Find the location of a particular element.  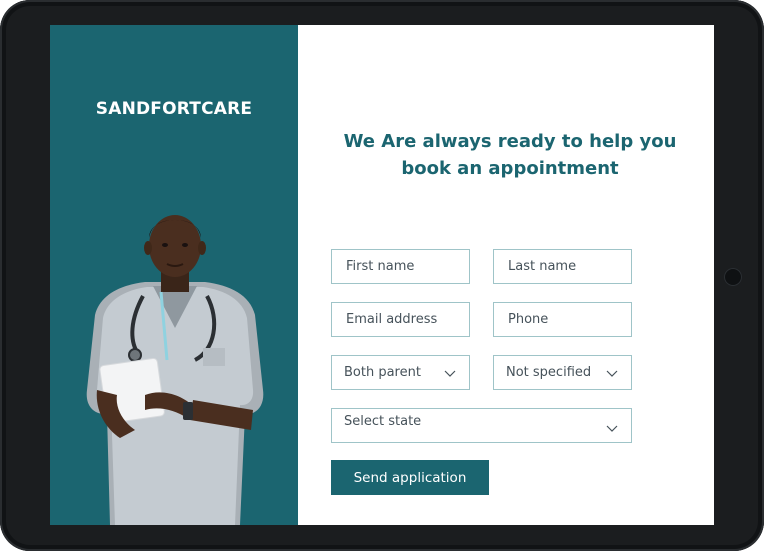

email-input is located at coordinates (400, 319).